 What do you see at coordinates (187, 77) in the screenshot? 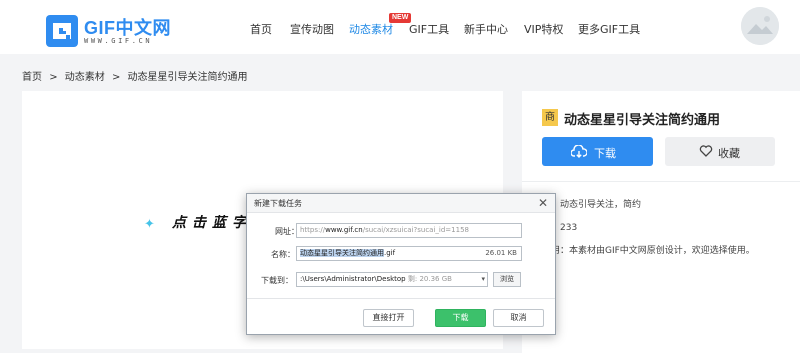
I see `breadcrumb-current: 动态星星引导关注简约通用` at bounding box center [187, 77].